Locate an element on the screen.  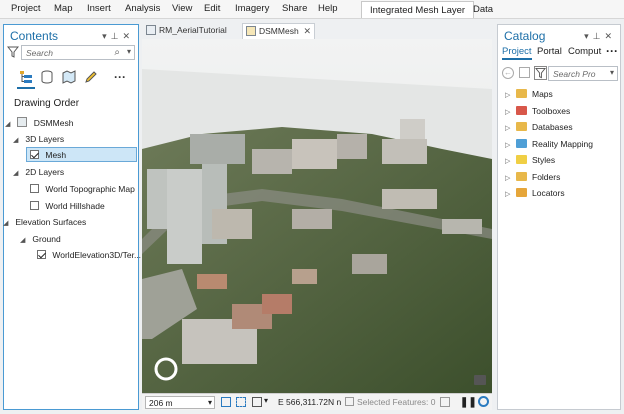
tab-rm-aerial-tutorial-label: RM_AerialTutorial is located at coordinates (193, 30).